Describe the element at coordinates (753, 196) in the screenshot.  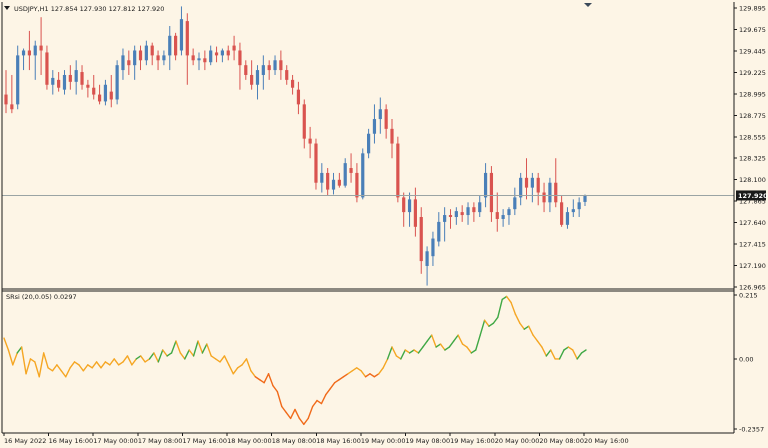
I see `current-price-label: 127.920` at that location.